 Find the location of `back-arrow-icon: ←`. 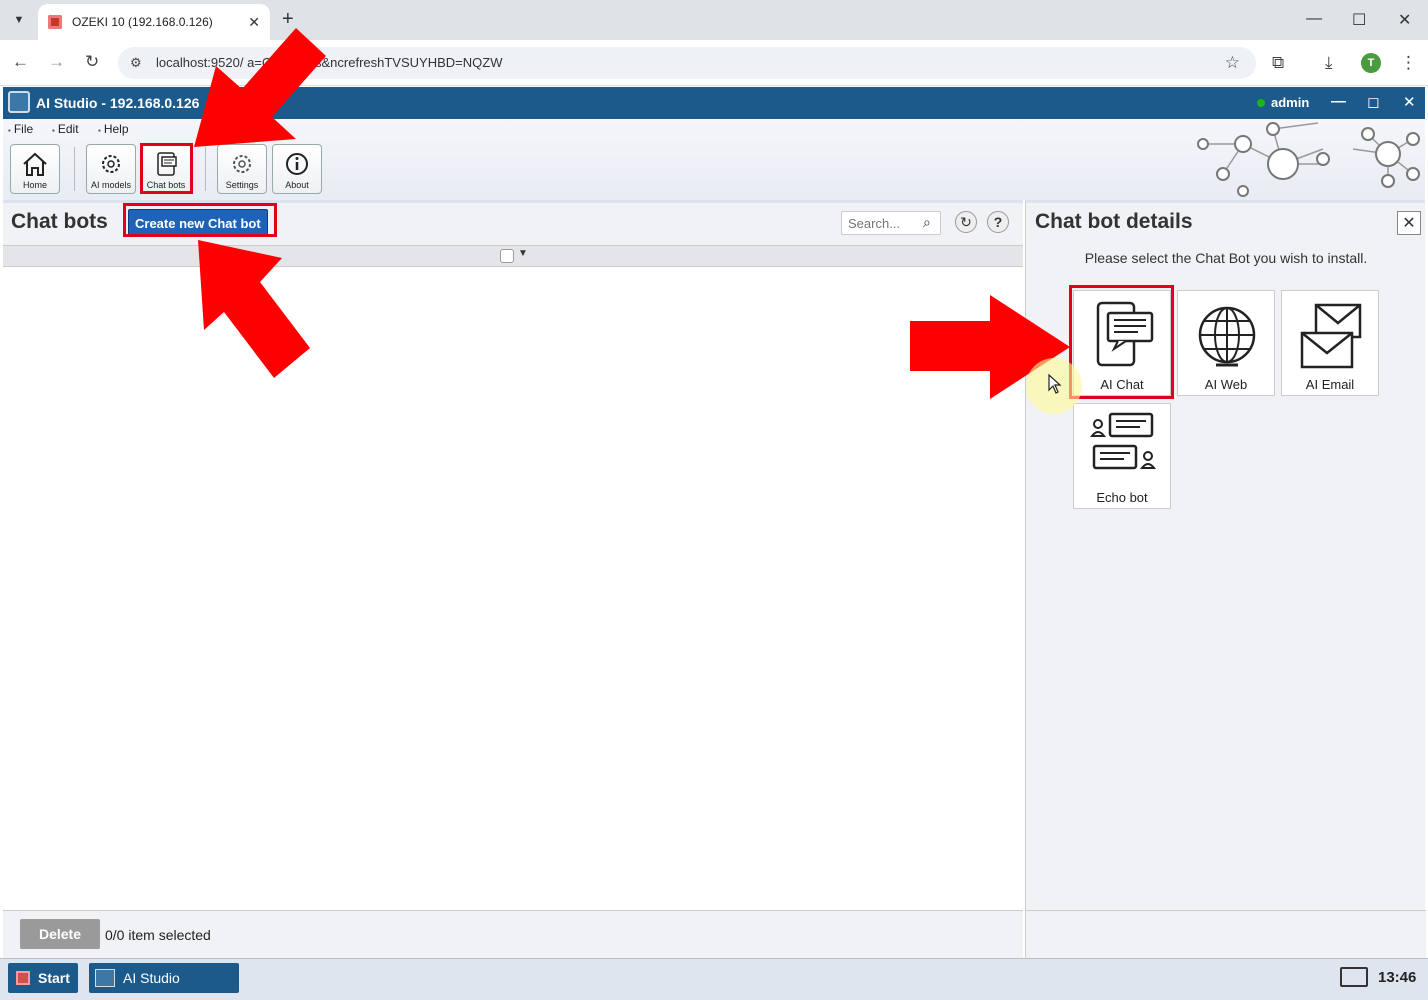

back-arrow-icon: ← is located at coordinates (20, 62).